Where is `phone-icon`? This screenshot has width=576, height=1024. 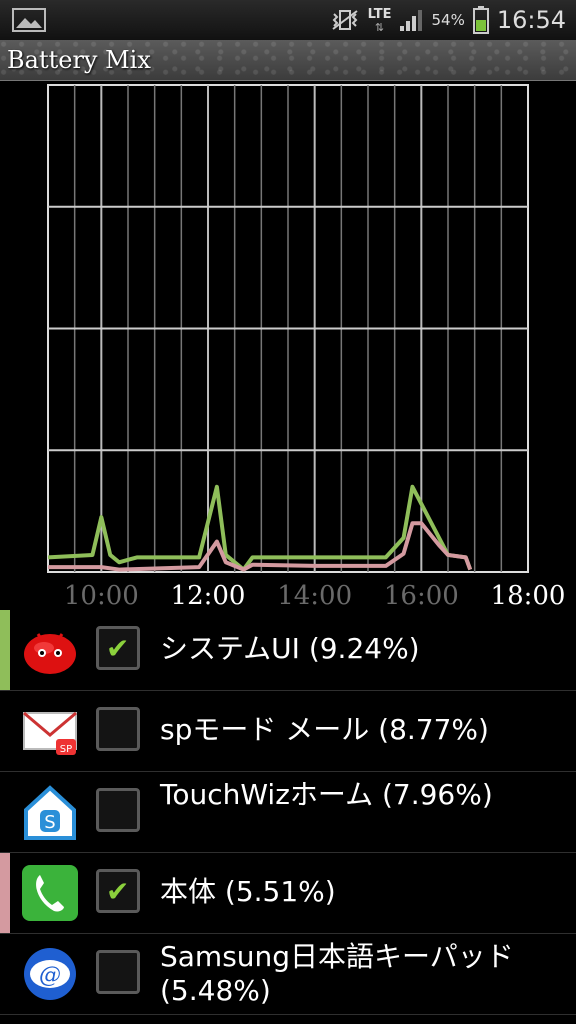
phone-icon is located at coordinates (50, 893).